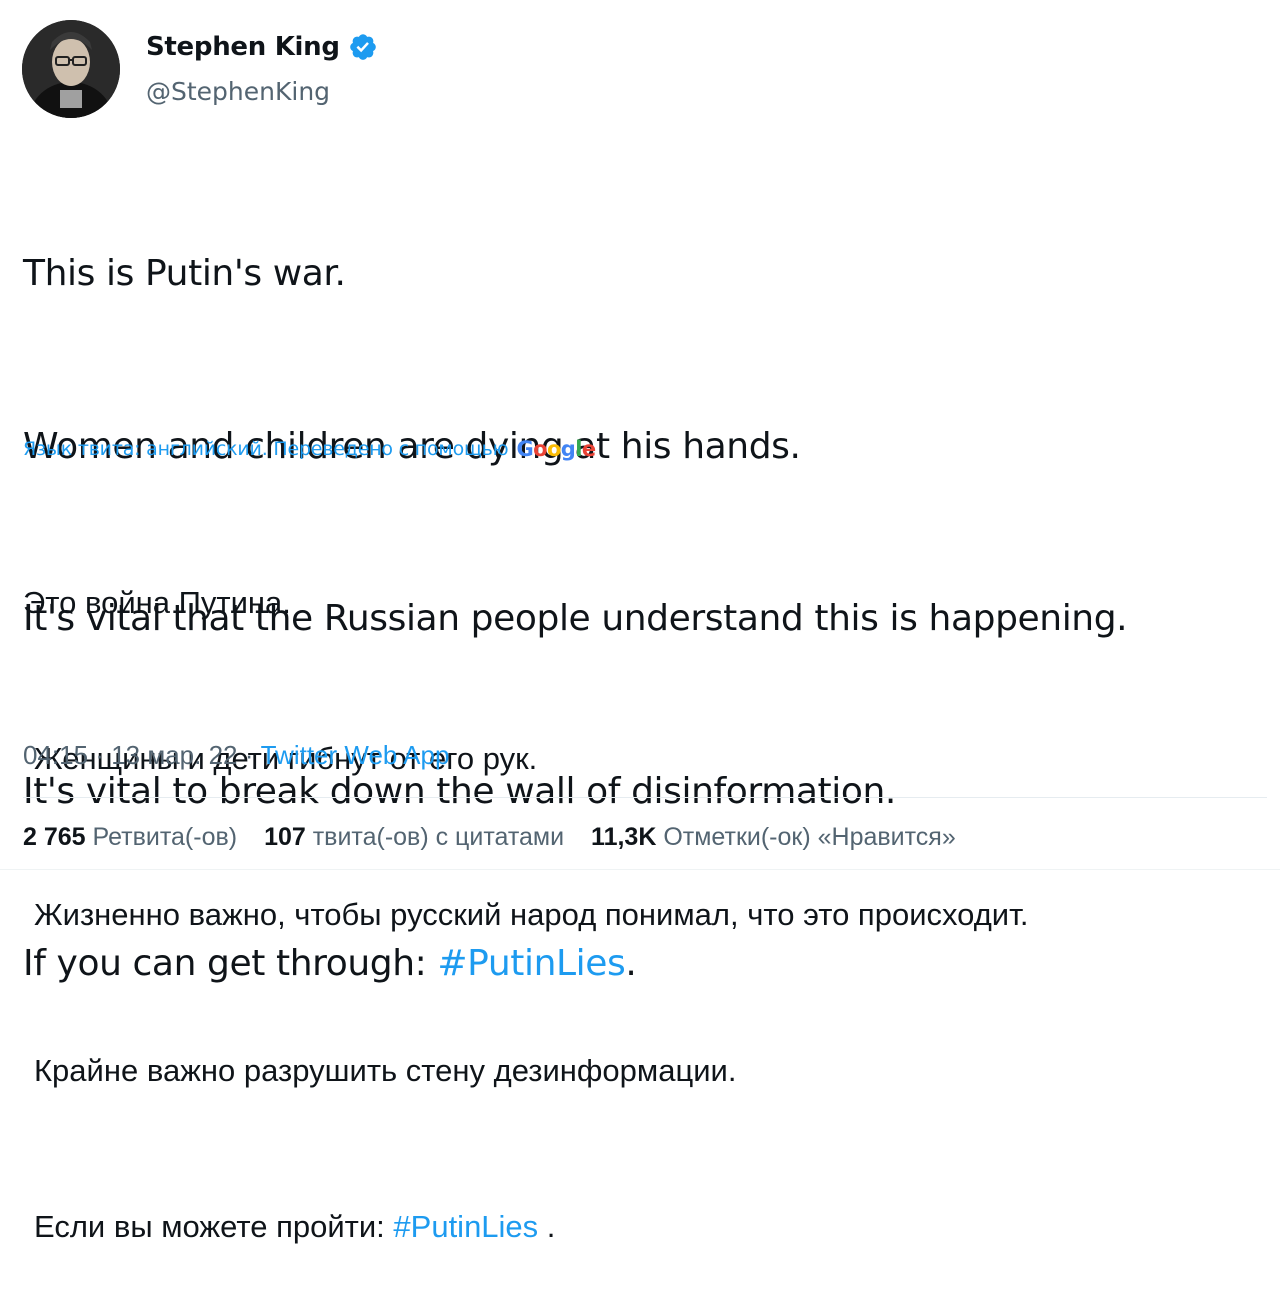 Image resolution: width=1280 pixels, height=1305 pixels. What do you see at coordinates (355, 755) in the screenshot?
I see `tweet-source: Twitter Web App` at bounding box center [355, 755].